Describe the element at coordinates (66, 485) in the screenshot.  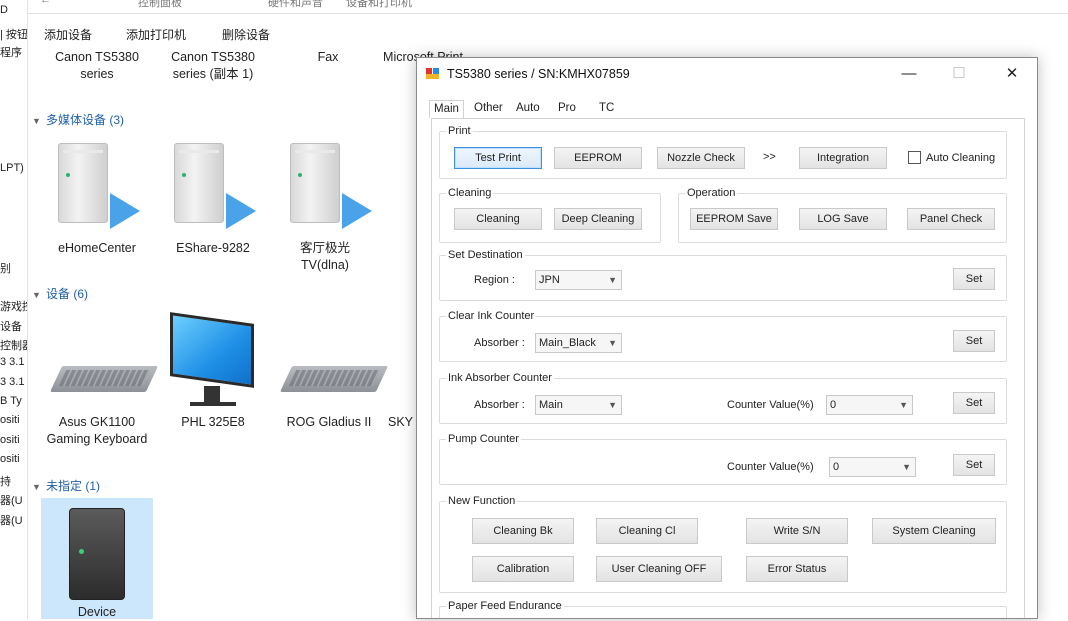
I see `group-header-unspecified: ▼ 未指定 (1)` at that location.